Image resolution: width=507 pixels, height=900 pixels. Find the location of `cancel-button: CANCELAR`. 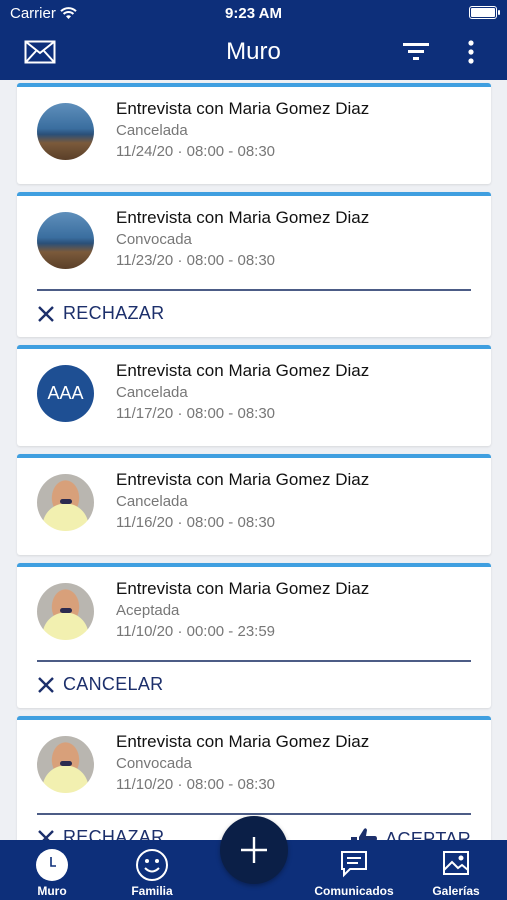

cancel-button: CANCELAR is located at coordinates (100, 684).